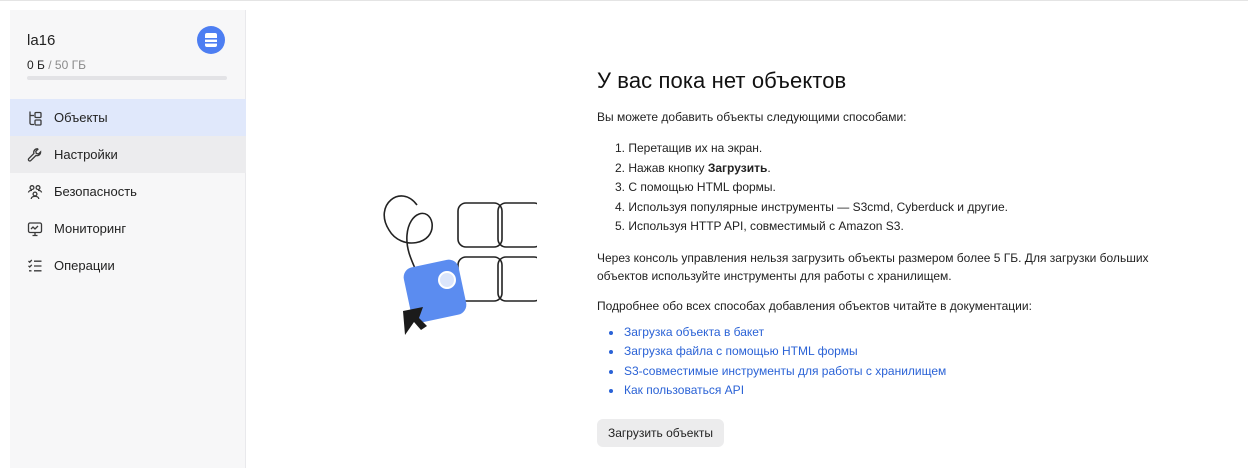 This screenshot has width=1248, height=468. Describe the element at coordinates (722, 80) in the screenshot. I see `page-title: У вас пока нет объектов` at that location.